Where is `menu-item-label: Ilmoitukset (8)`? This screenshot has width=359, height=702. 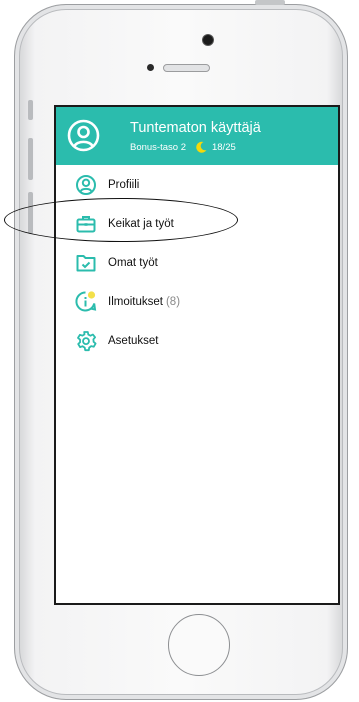
menu-item-label: Ilmoitukset (8) is located at coordinates (144, 302).